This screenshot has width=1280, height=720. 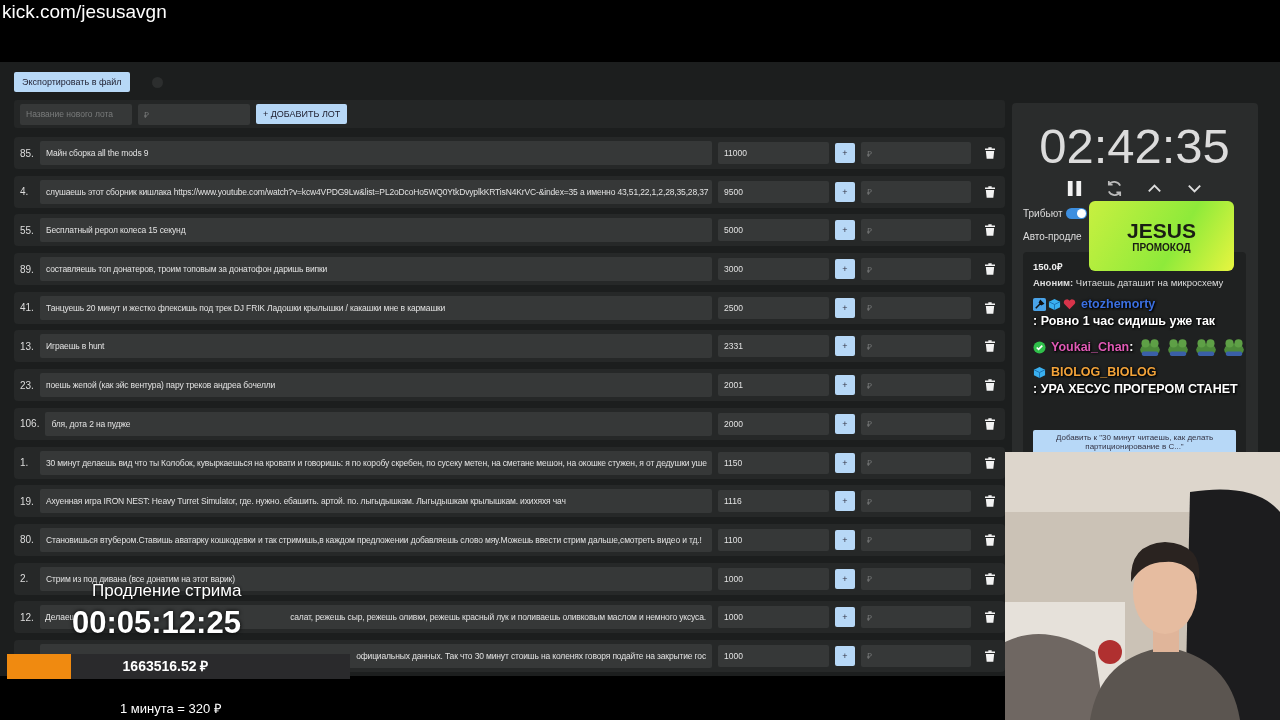 I want to click on lot-amount-field: 2331, so click(x=773, y=346).